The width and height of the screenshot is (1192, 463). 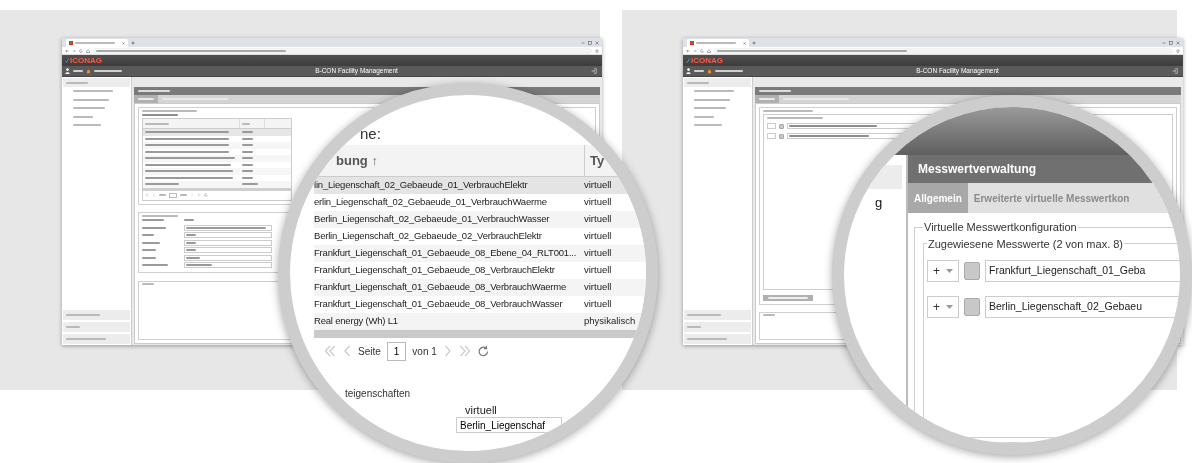 What do you see at coordinates (464, 351) in the screenshot?
I see `last-page-icon` at bounding box center [464, 351].